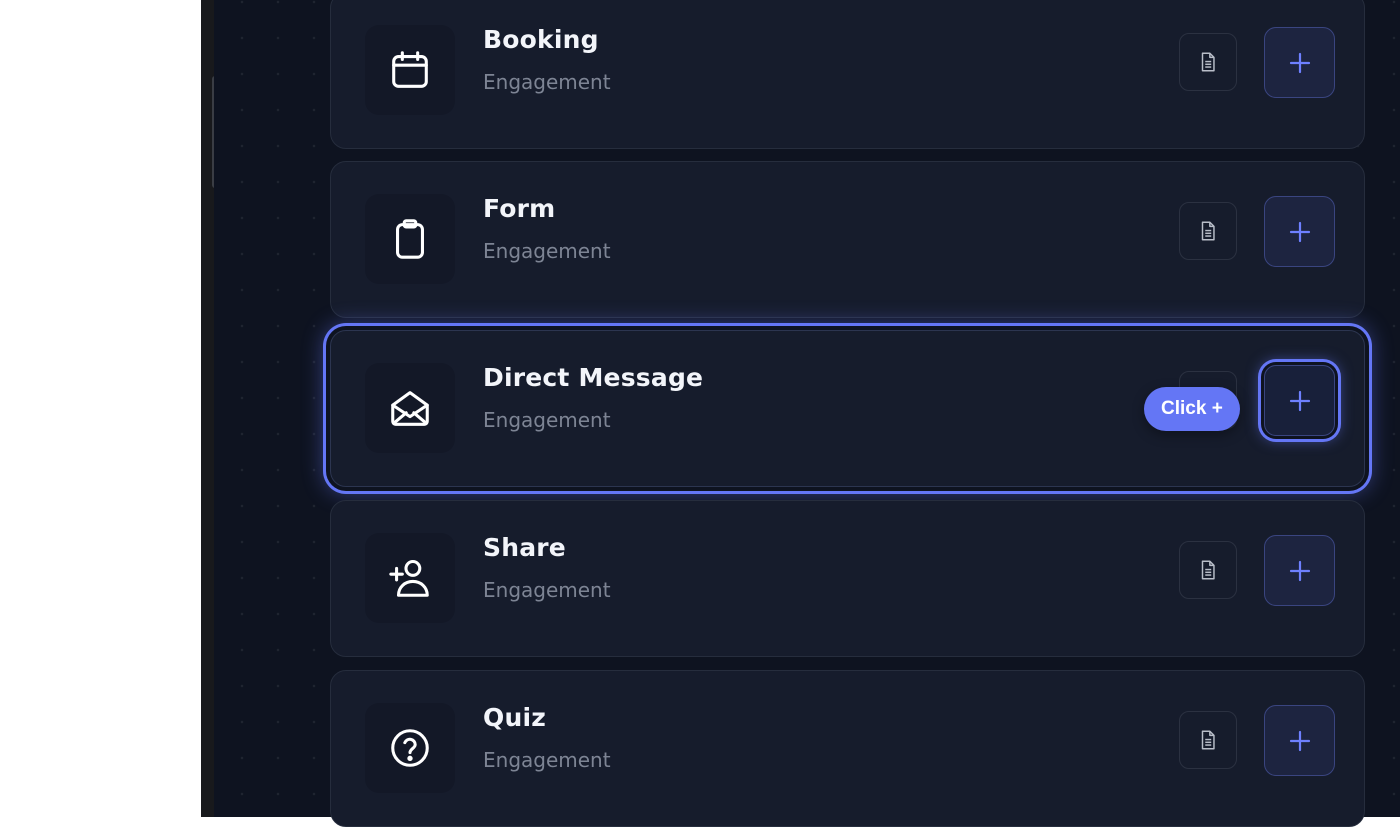  I want to click on list-item-booking: Booking Engagement, so click(847, 74).